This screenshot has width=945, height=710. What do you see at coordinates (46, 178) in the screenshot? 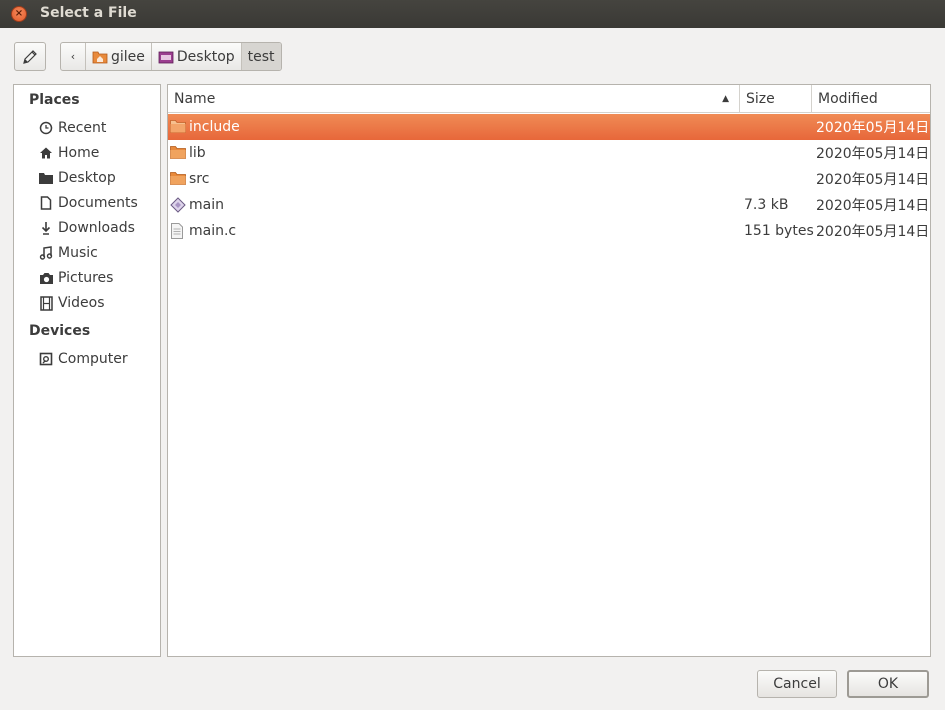
I see `desktop-icon` at bounding box center [46, 178].